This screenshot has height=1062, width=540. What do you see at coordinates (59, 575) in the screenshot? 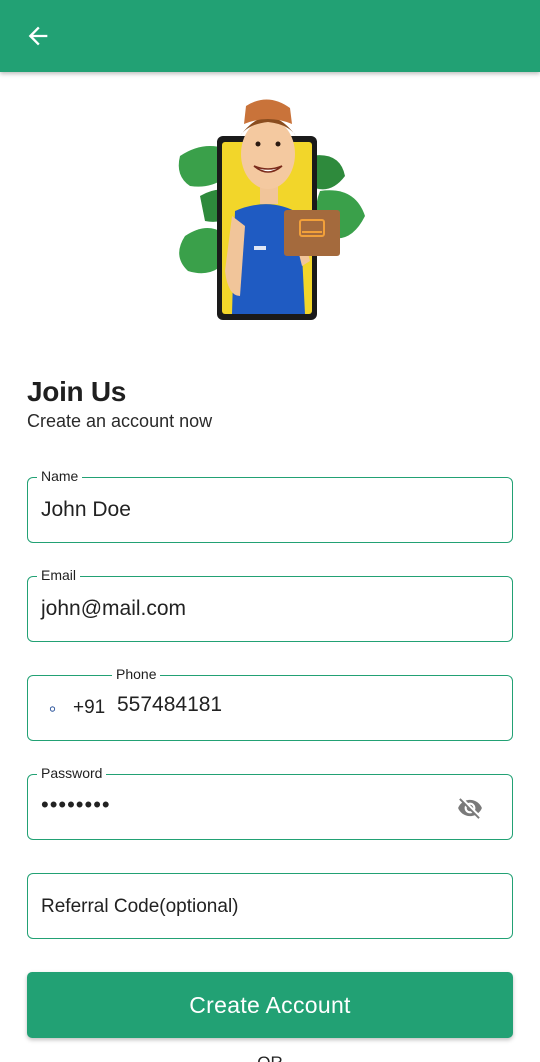
I see `email-label: Email` at bounding box center [59, 575].